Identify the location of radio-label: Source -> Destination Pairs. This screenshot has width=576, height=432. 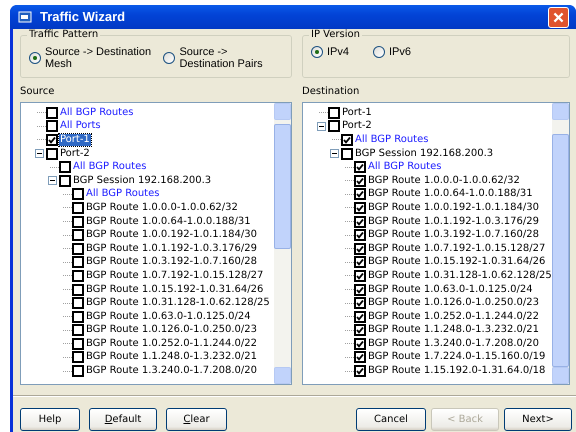
(231, 58).